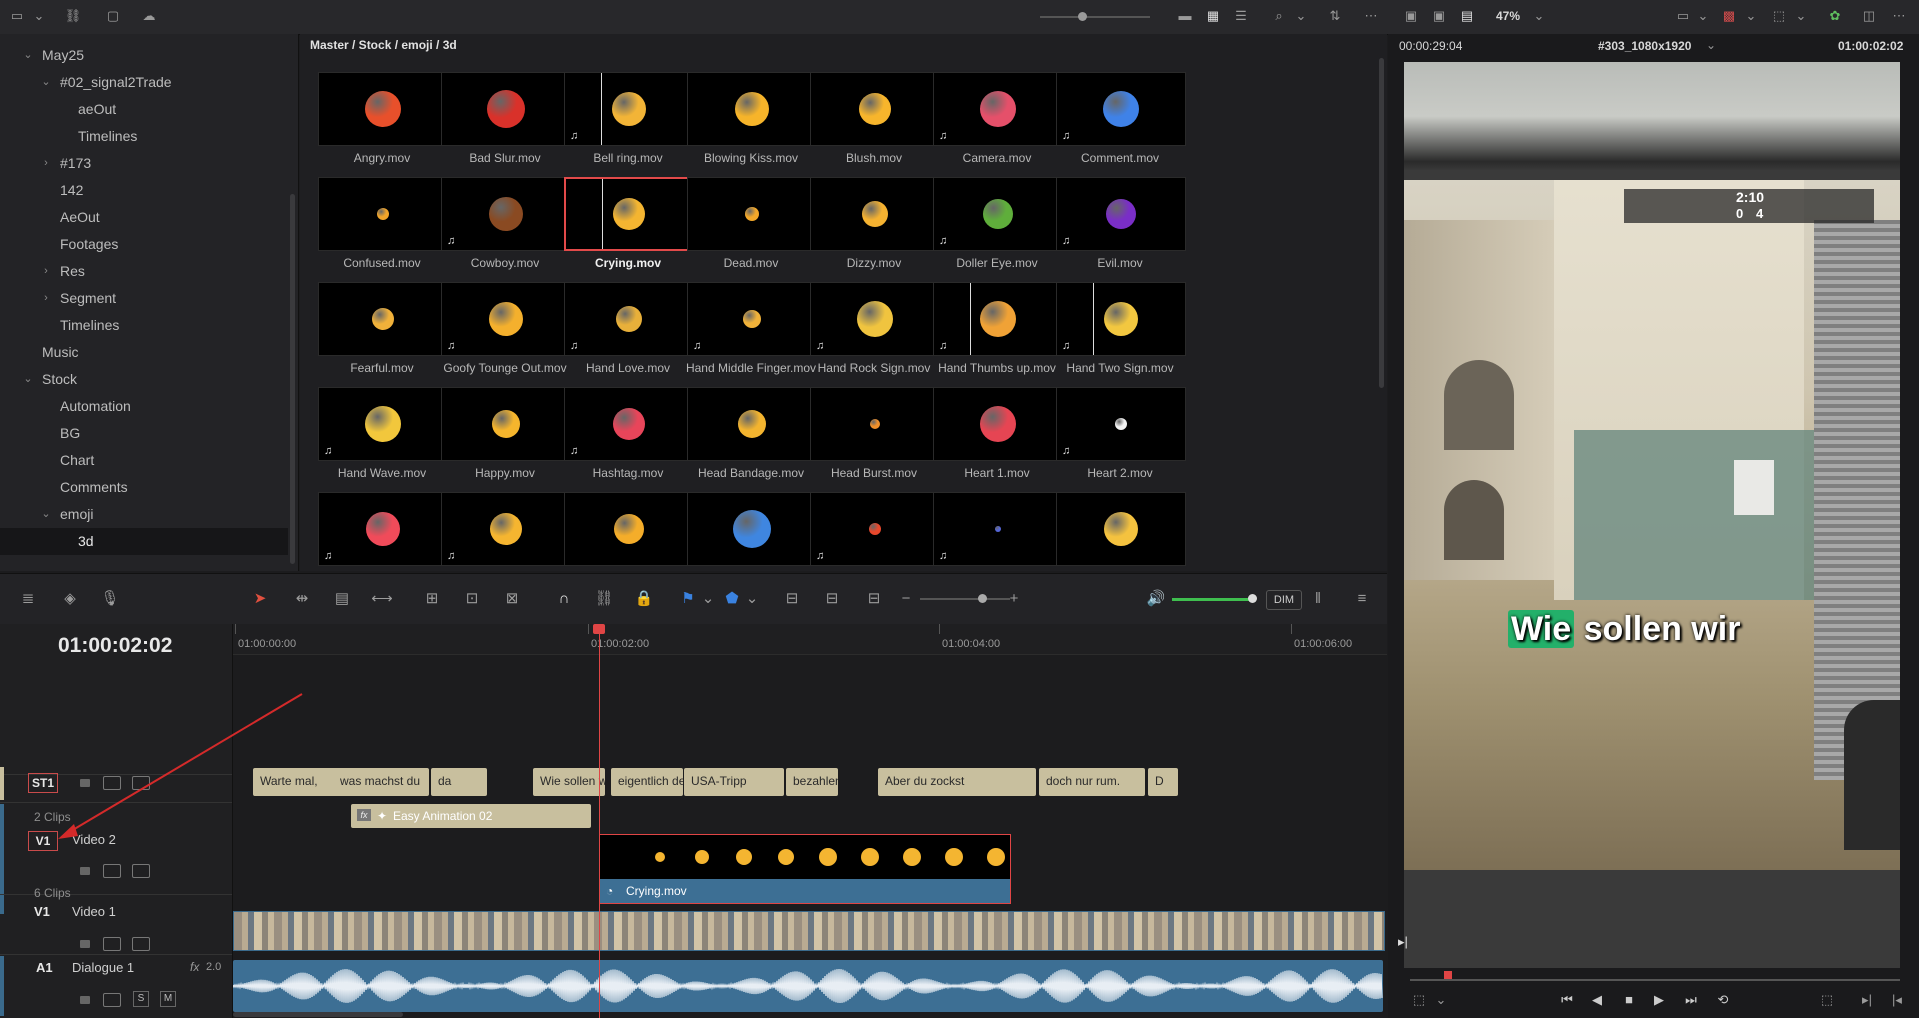 The image size is (1919, 1018). What do you see at coordinates (1252, 598) in the screenshot?
I see `slider-knob` at bounding box center [1252, 598].